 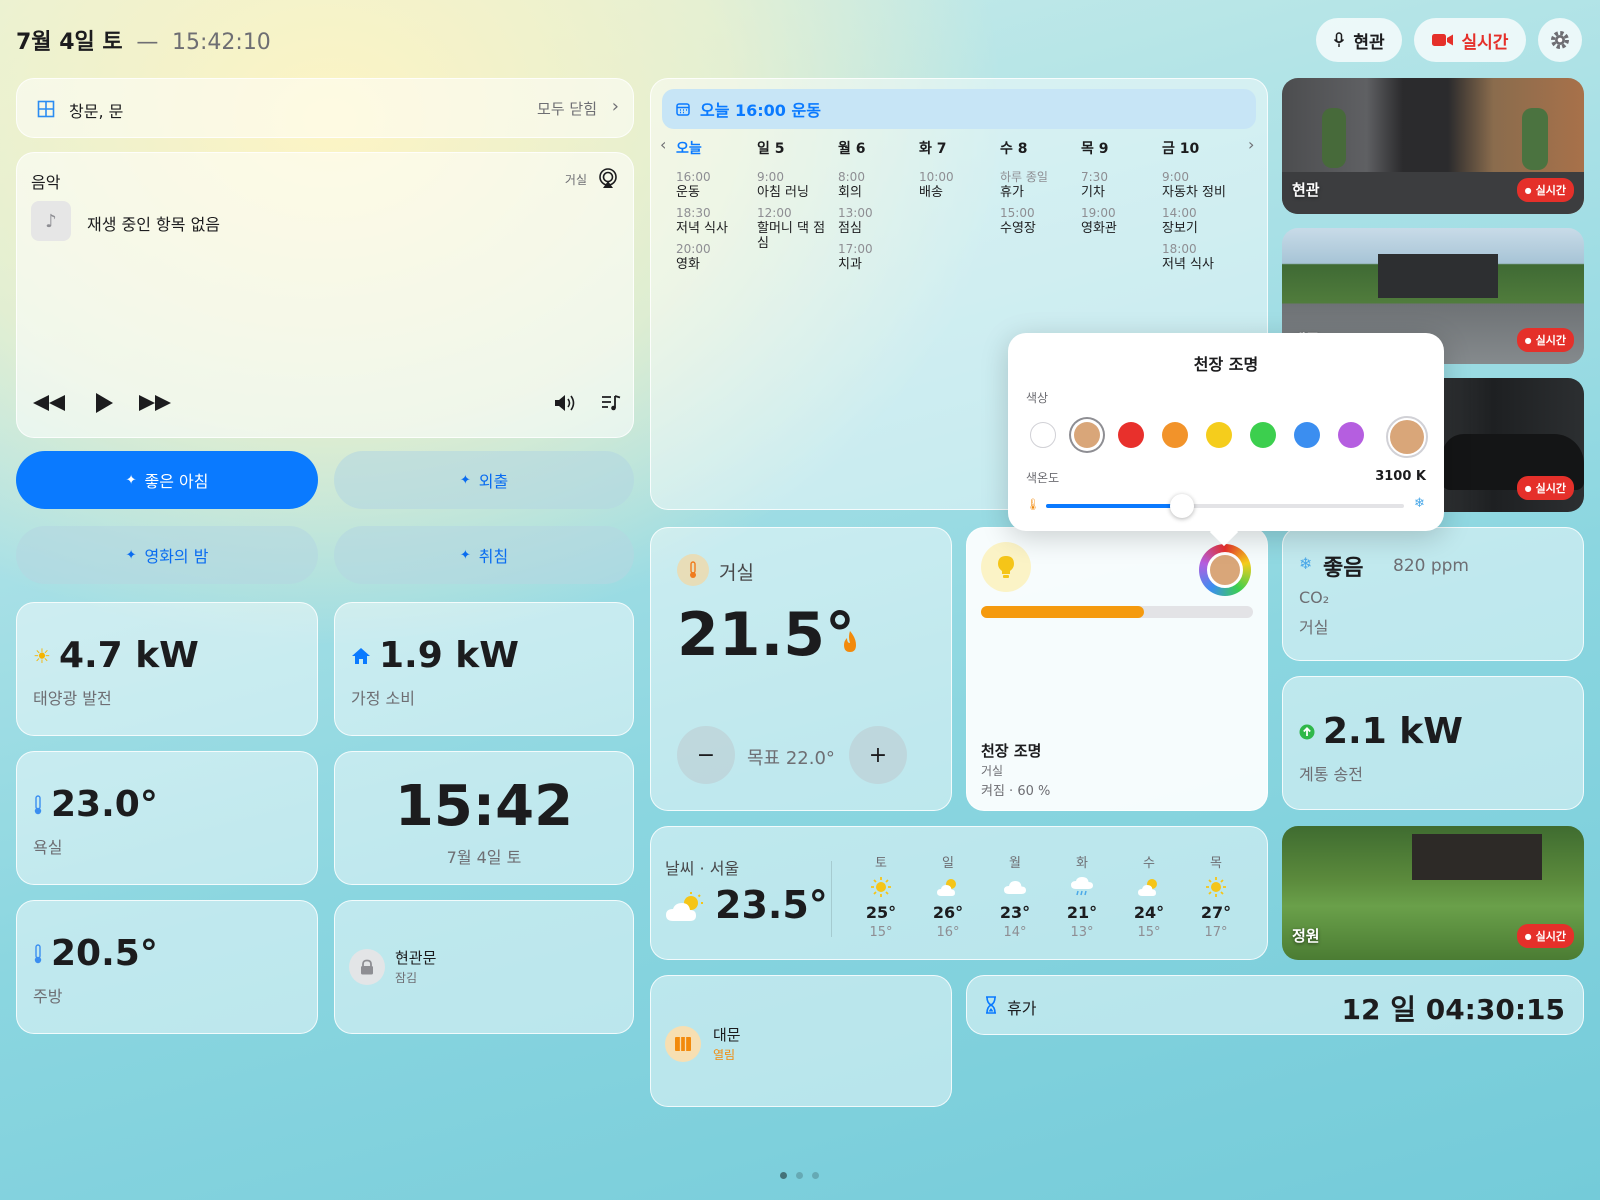 What do you see at coordinates (797, 236) in the screenshot?
I see `calendar-event-title: 할머니 댁 점심` at bounding box center [797, 236].